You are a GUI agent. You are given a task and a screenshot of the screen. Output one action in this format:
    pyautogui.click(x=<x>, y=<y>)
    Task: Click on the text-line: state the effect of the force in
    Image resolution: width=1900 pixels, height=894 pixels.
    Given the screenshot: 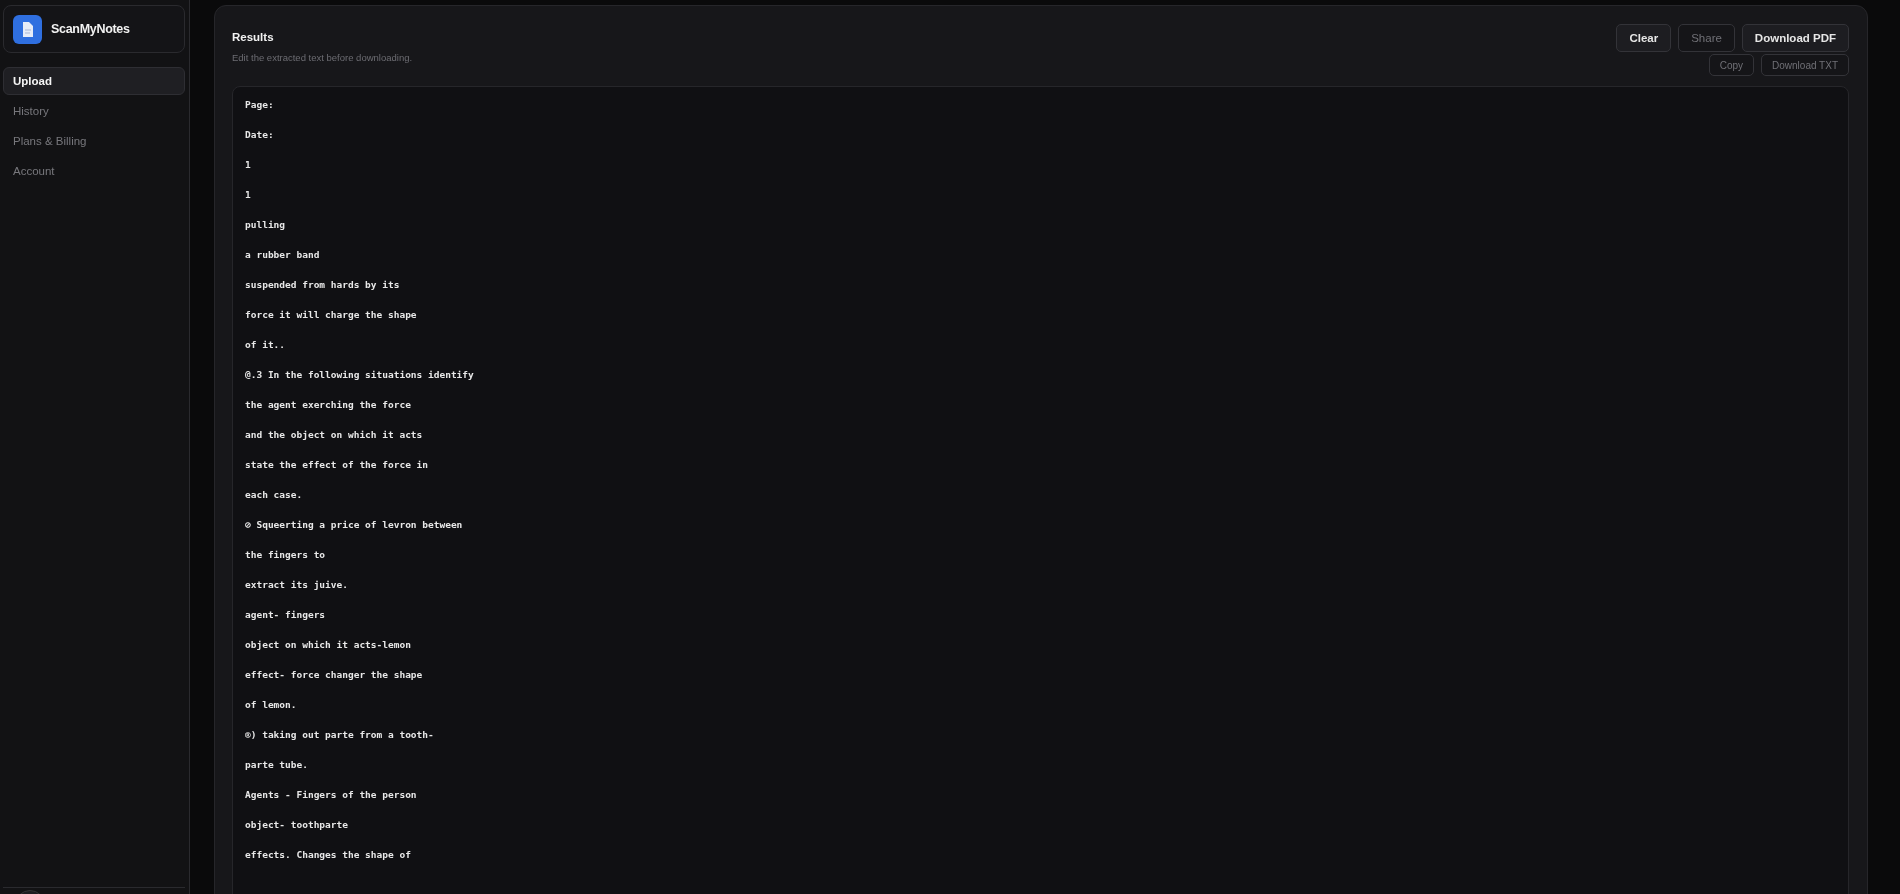 What is the action you would take?
    pyautogui.click(x=337, y=464)
    